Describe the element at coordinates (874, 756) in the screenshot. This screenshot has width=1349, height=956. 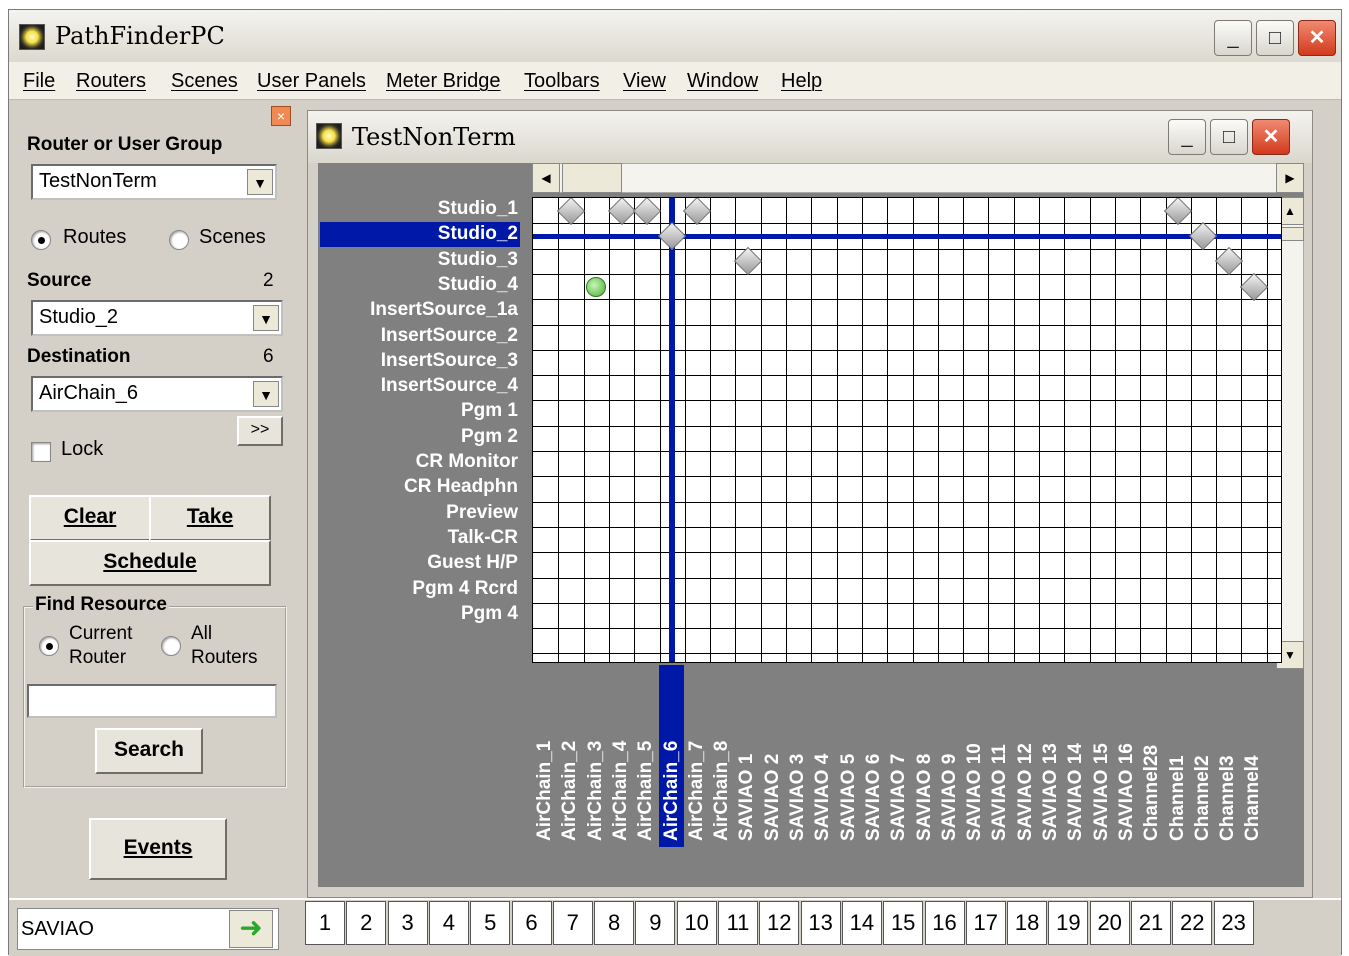
I see `column-label: SAVIAO 6` at that location.